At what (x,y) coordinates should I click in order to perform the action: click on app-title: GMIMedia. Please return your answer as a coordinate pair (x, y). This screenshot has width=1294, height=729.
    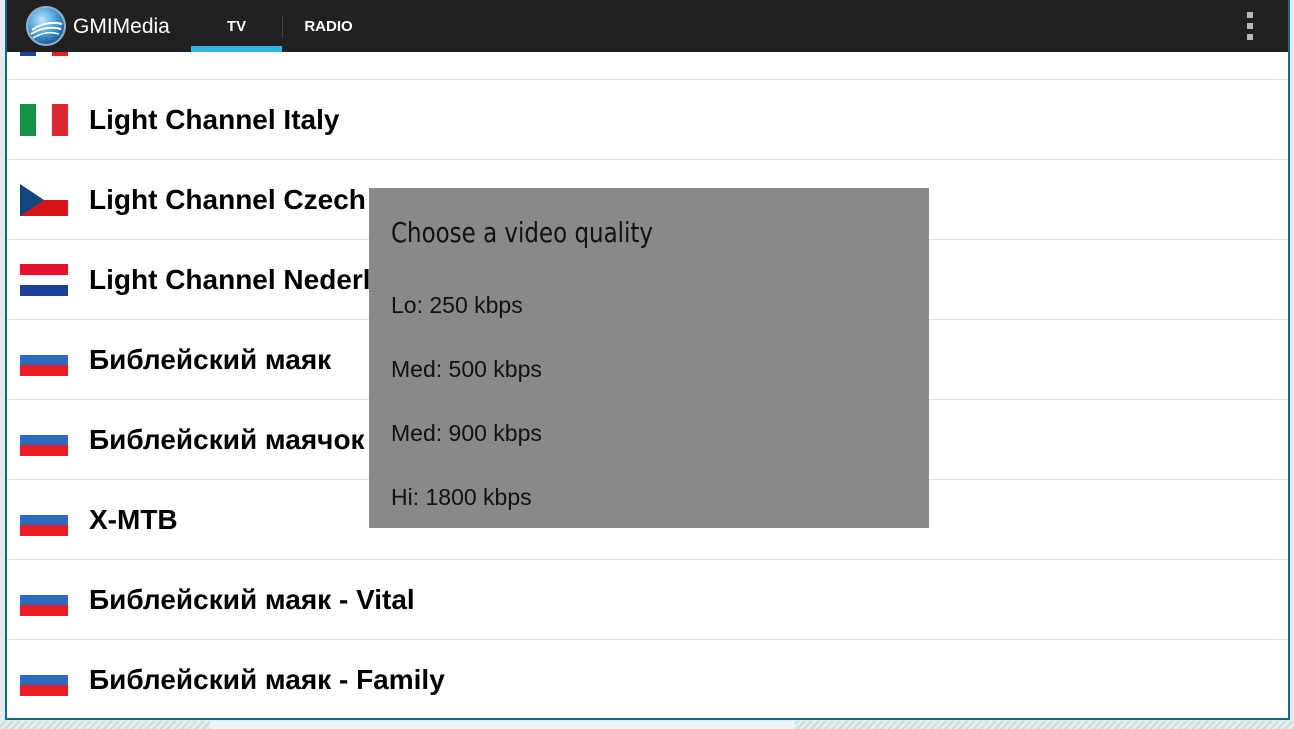
    Looking at the image, I should click on (121, 26).